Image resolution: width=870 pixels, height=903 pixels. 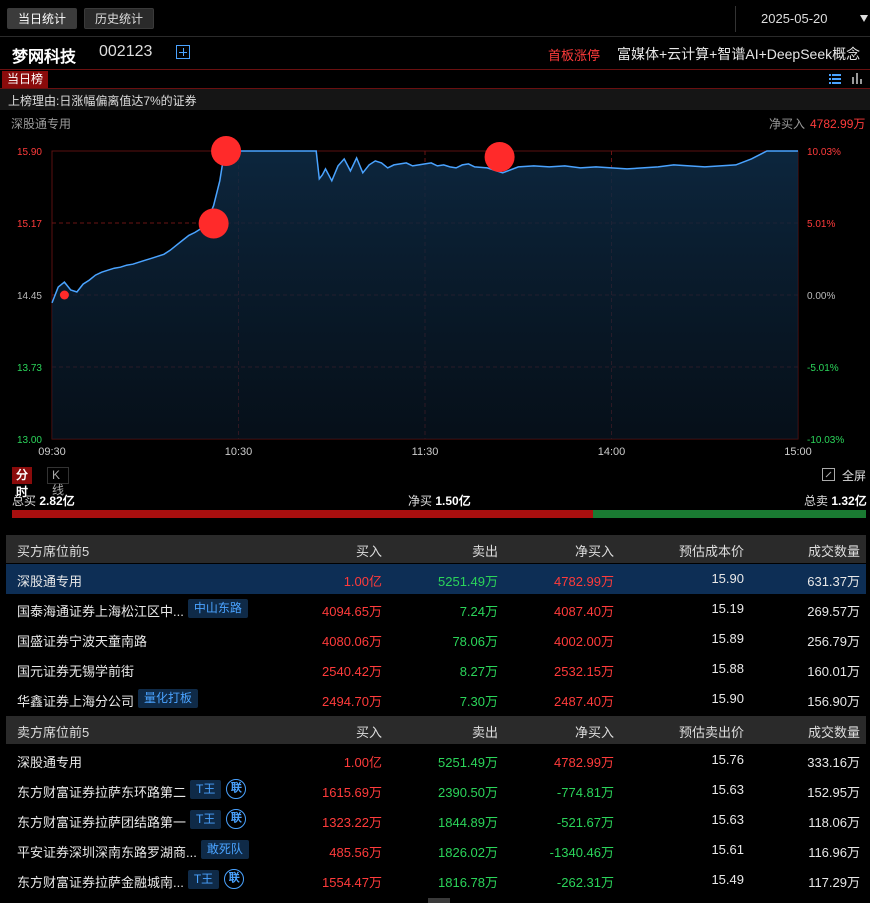 What do you see at coordinates (794, 18) in the screenshot?
I see `date-value: 2025-05-20` at bounding box center [794, 18].